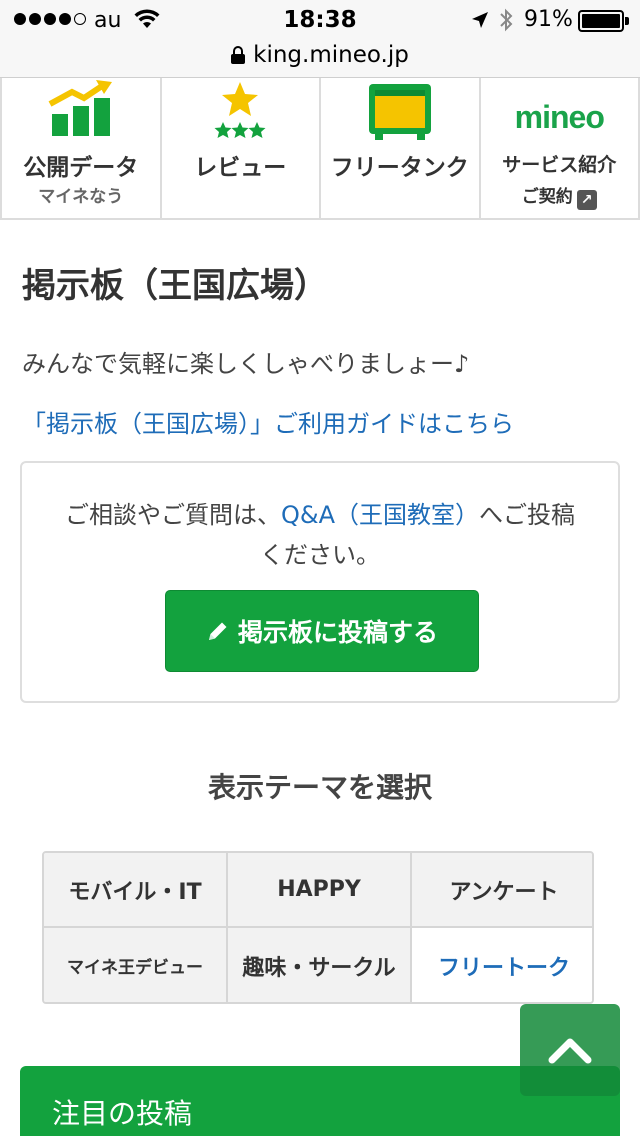  I want to click on qa-link: Q&A（王国教室）, so click(380, 515).